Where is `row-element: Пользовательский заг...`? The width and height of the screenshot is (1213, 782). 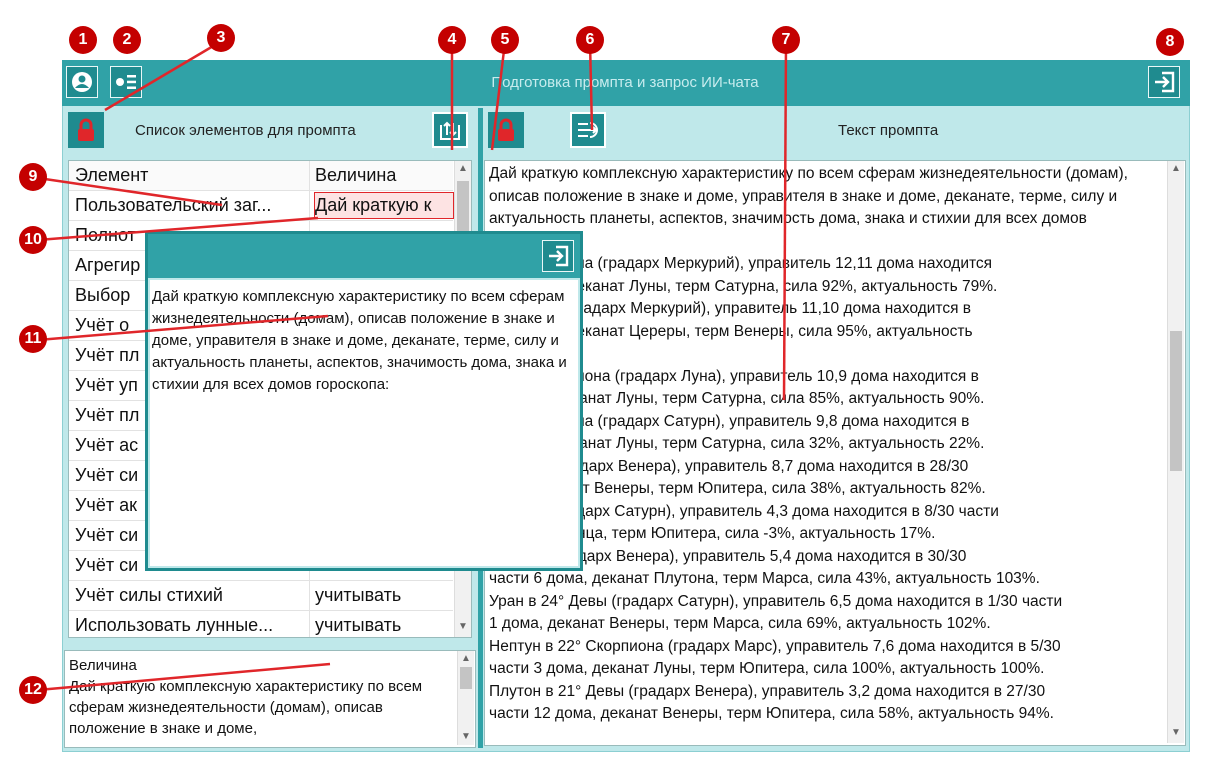 row-element: Пользовательский заг... is located at coordinates (173, 205).